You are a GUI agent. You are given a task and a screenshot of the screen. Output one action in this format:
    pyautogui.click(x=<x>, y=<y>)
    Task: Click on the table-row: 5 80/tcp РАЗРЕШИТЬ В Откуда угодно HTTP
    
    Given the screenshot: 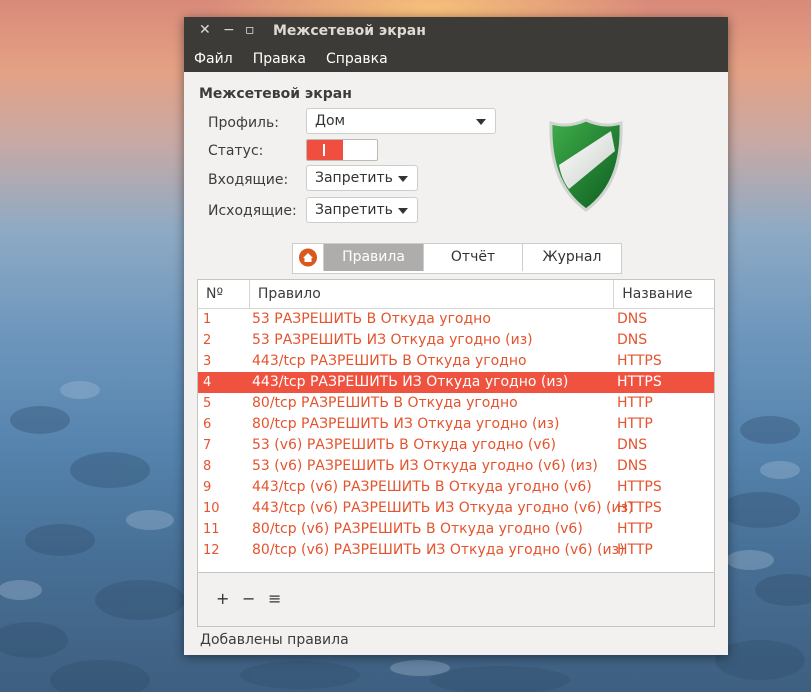 What is the action you would take?
    pyautogui.click(x=456, y=403)
    